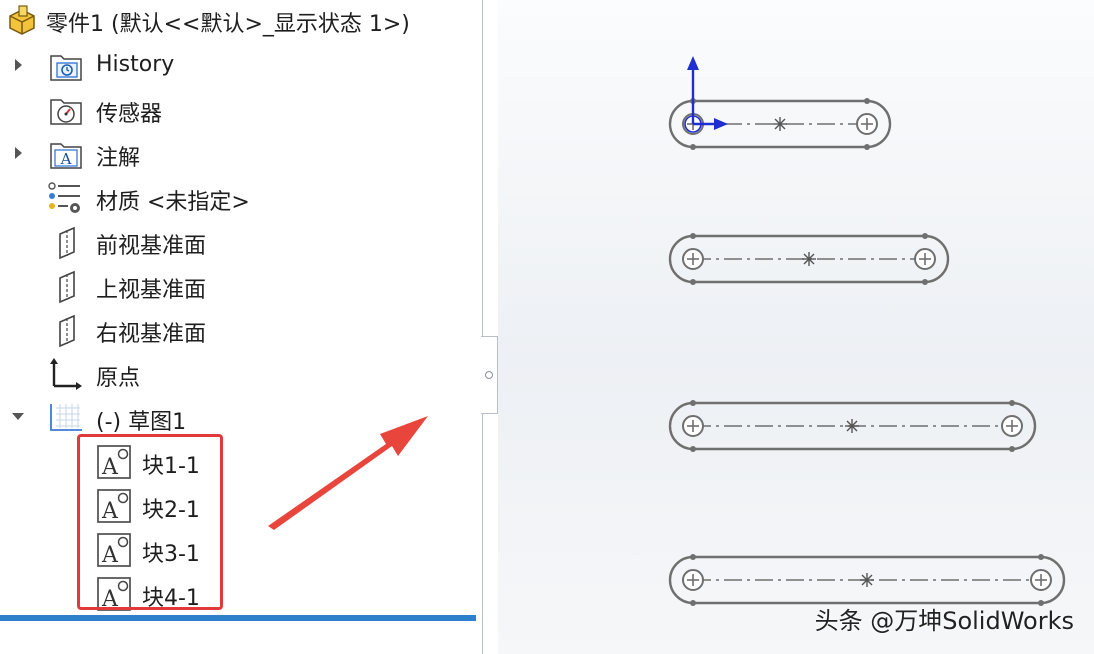  I want to click on tree-root-part: 零件1 (默认<<默认>_显示状态 1>), so click(235, 20).